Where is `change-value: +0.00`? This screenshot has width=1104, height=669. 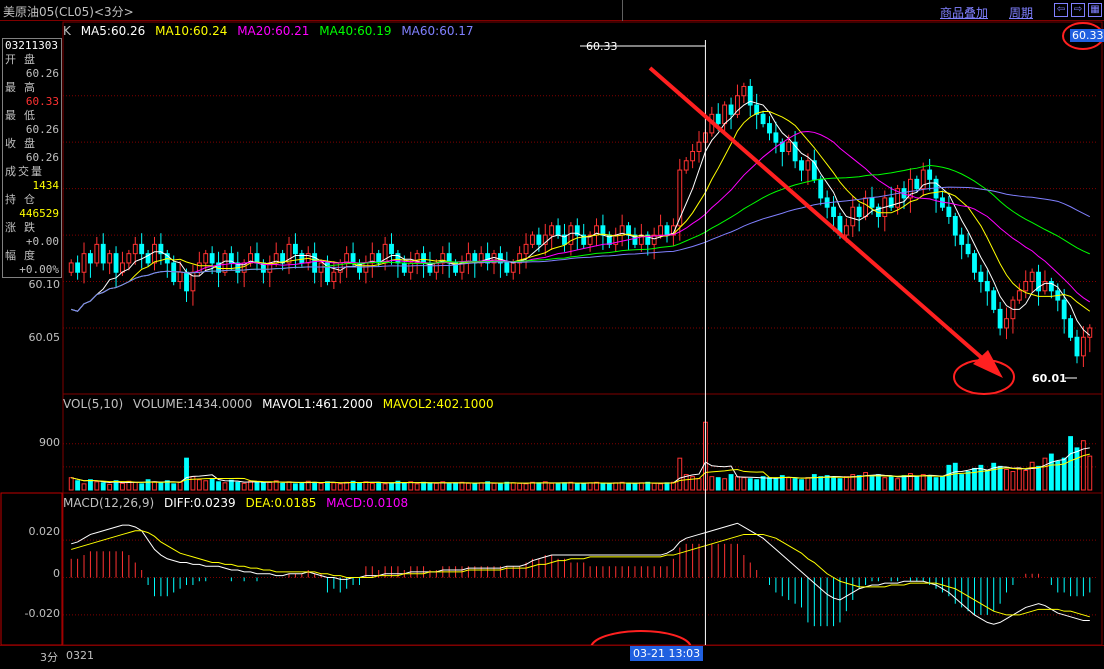 change-value: +0.00 is located at coordinates (42, 241).